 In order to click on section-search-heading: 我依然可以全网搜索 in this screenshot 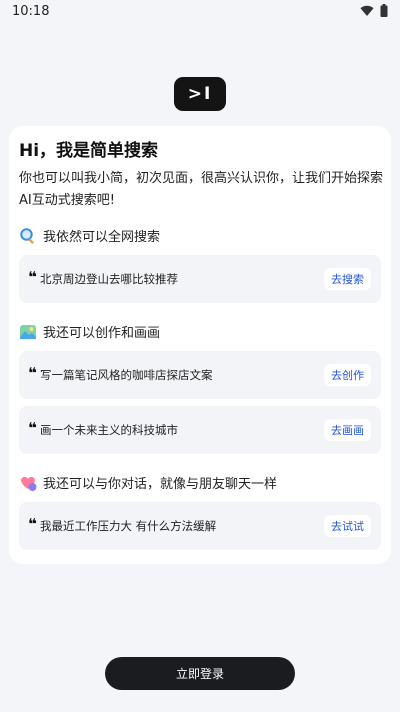, I will do `click(89, 235)`.